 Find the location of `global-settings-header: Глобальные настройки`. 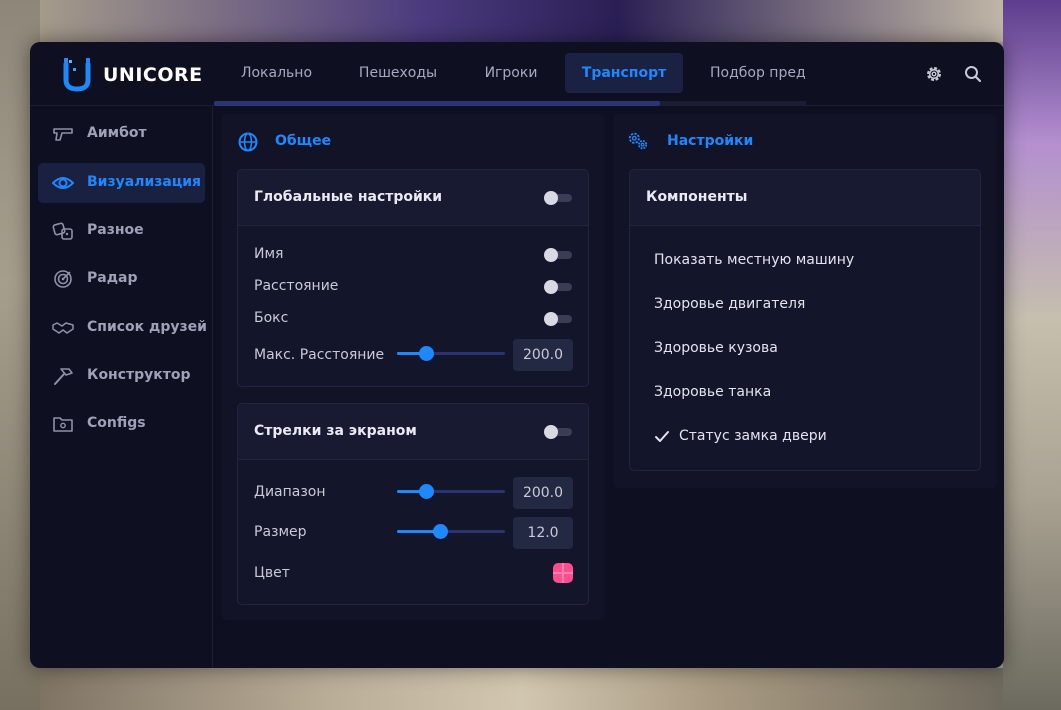

global-settings-header: Глобальные настройки is located at coordinates (413, 198).